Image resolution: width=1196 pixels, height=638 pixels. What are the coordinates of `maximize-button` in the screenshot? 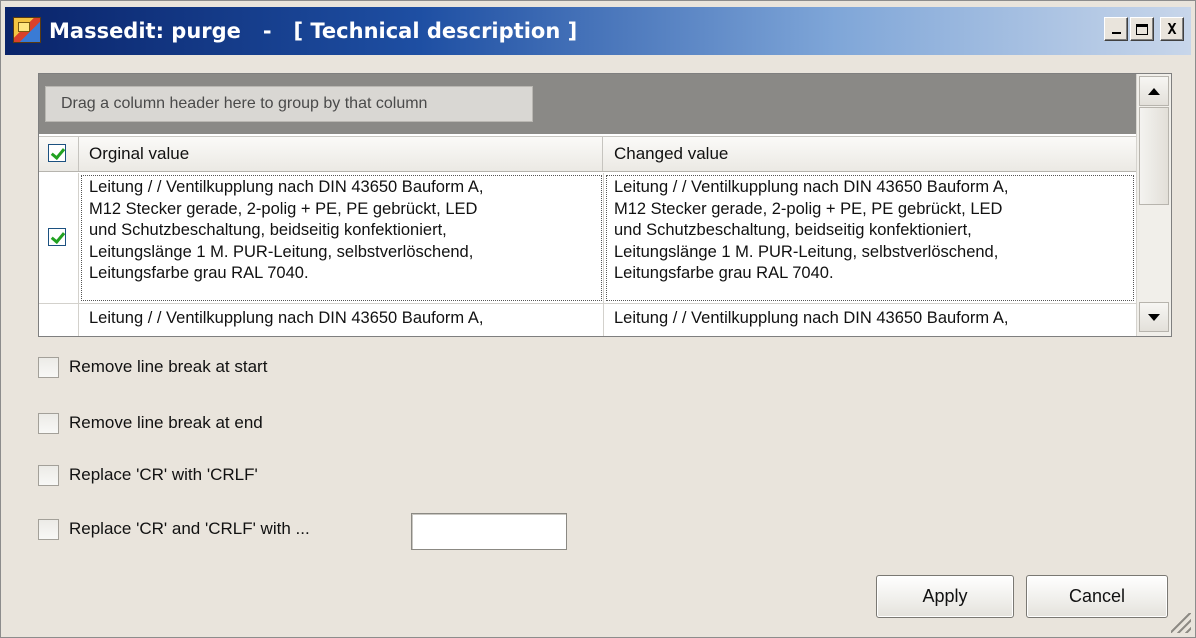 It's located at (1142, 29).